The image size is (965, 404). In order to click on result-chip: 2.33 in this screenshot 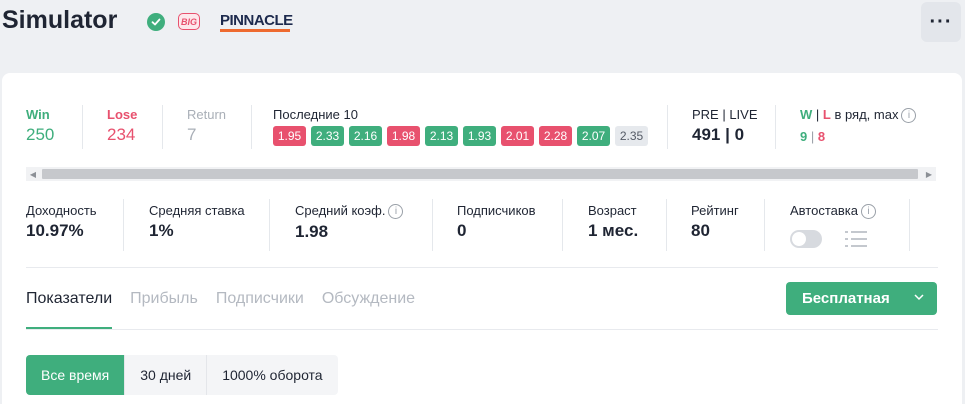, I will do `click(327, 136)`.